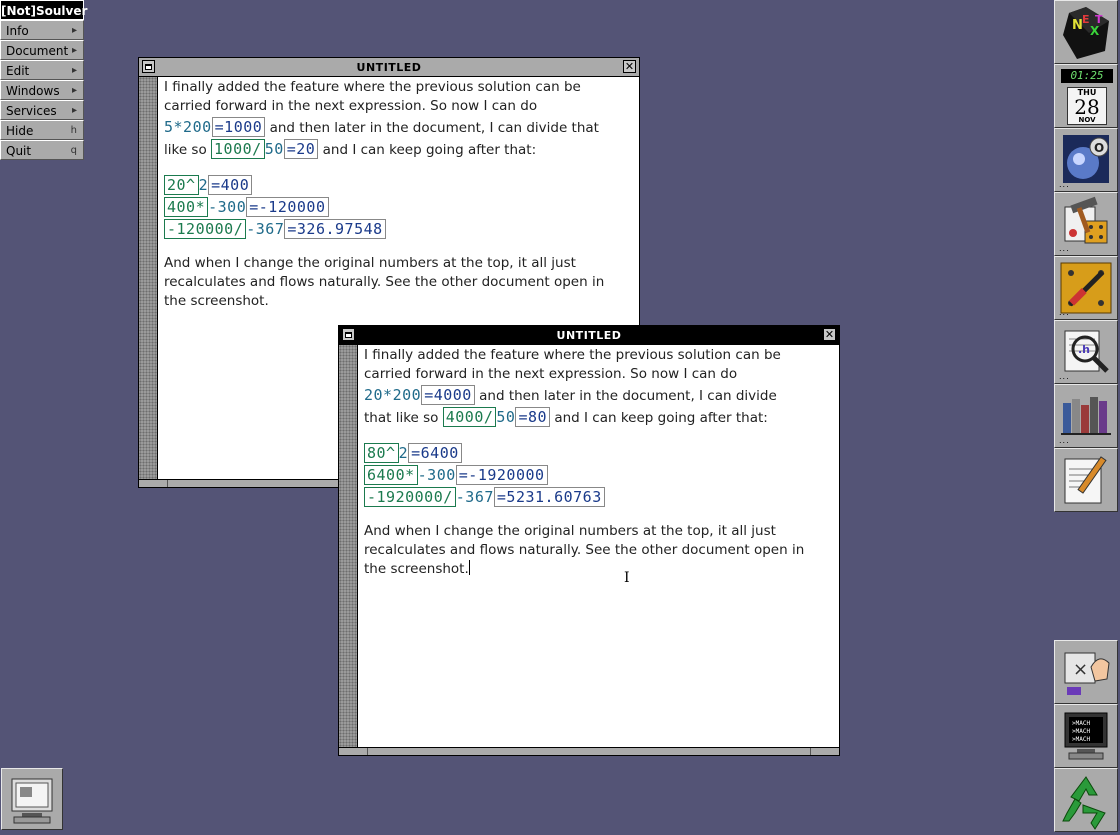 The height and width of the screenshot is (835, 1120). What do you see at coordinates (42, 70) in the screenshot?
I see `menu-item-edit: Edit ▸` at bounding box center [42, 70].